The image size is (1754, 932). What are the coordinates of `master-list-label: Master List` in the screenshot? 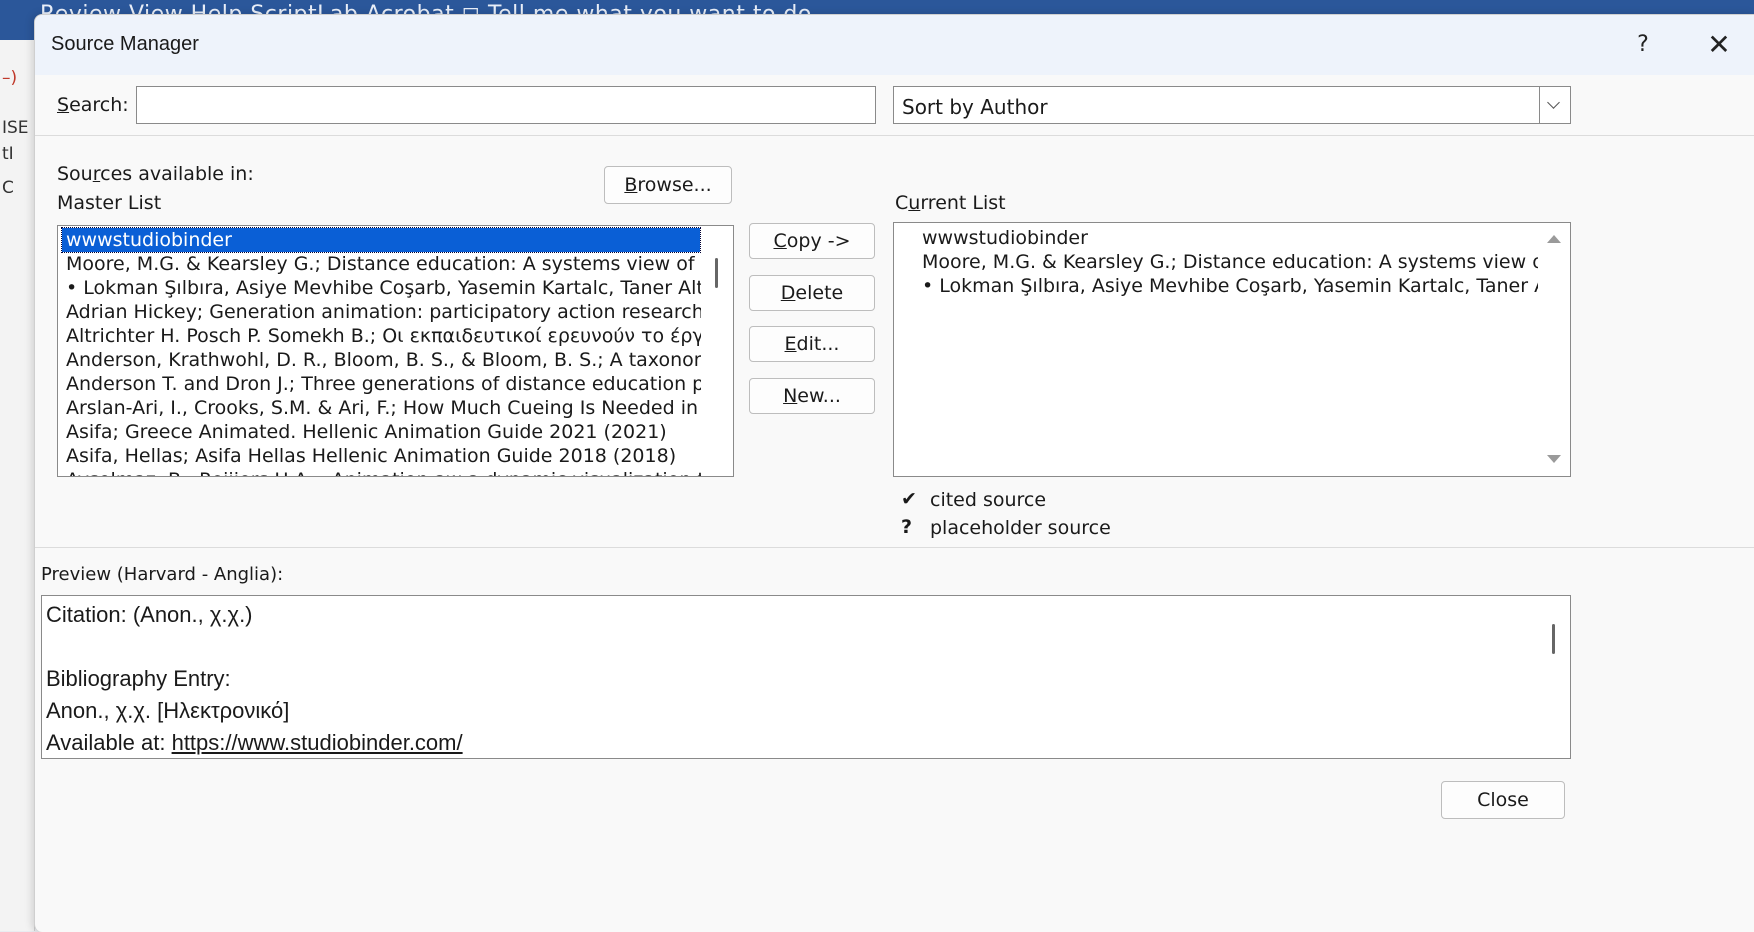 It's located at (109, 203).